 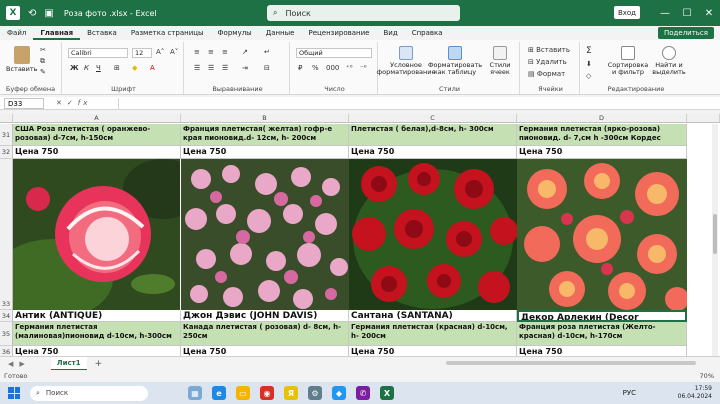 I want to click on row-header-35: 35, so click(x=6, y=334).